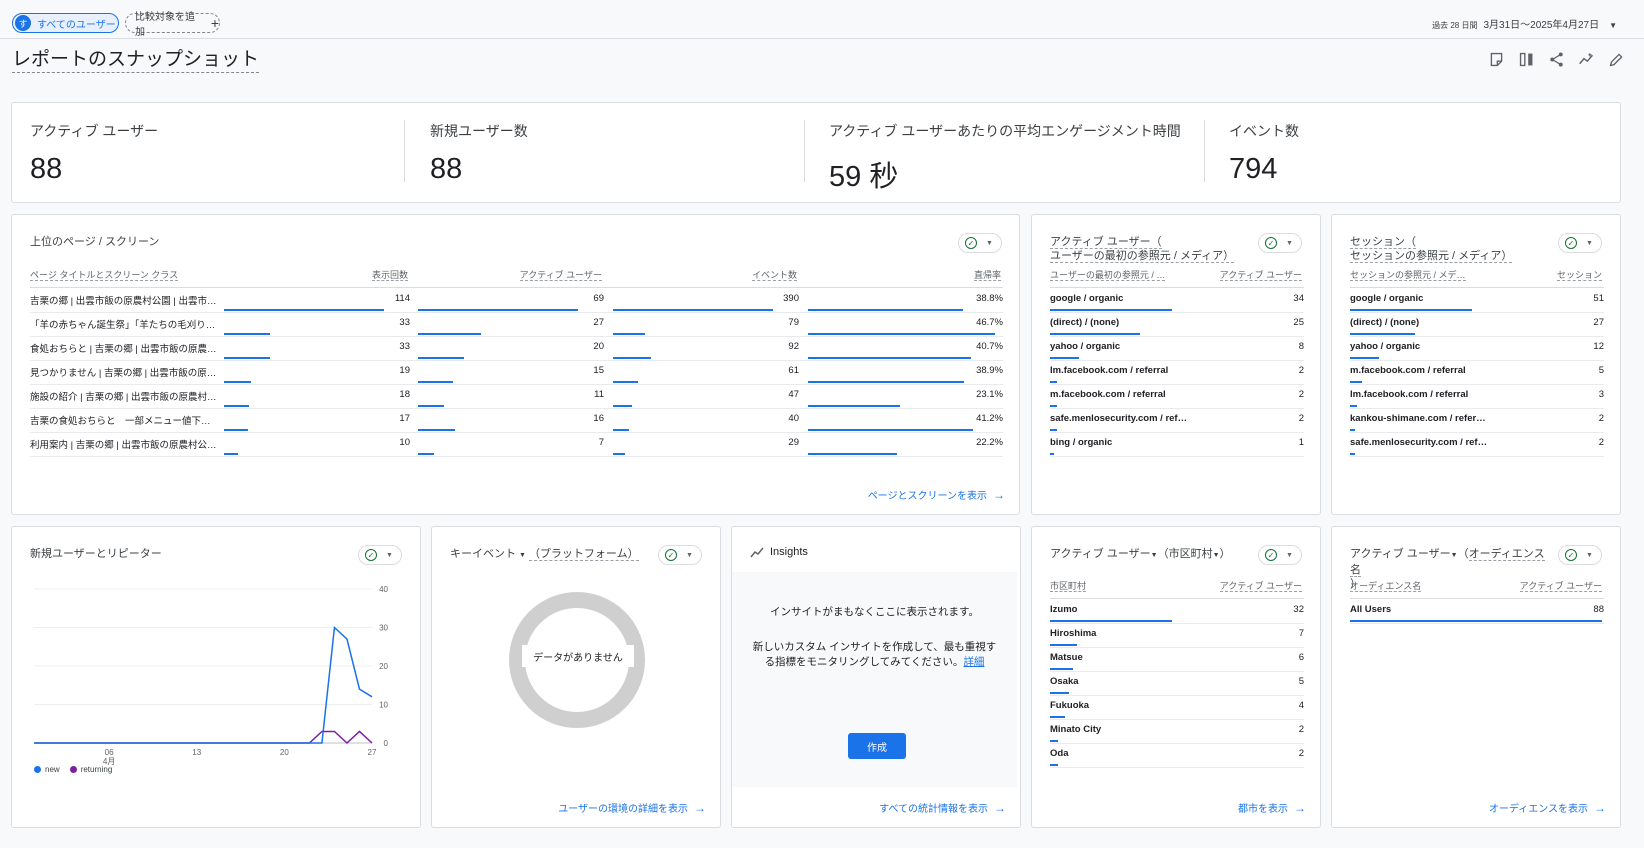  I want to click on table-row: m.facebook.com / referral 5, so click(1477, 373).